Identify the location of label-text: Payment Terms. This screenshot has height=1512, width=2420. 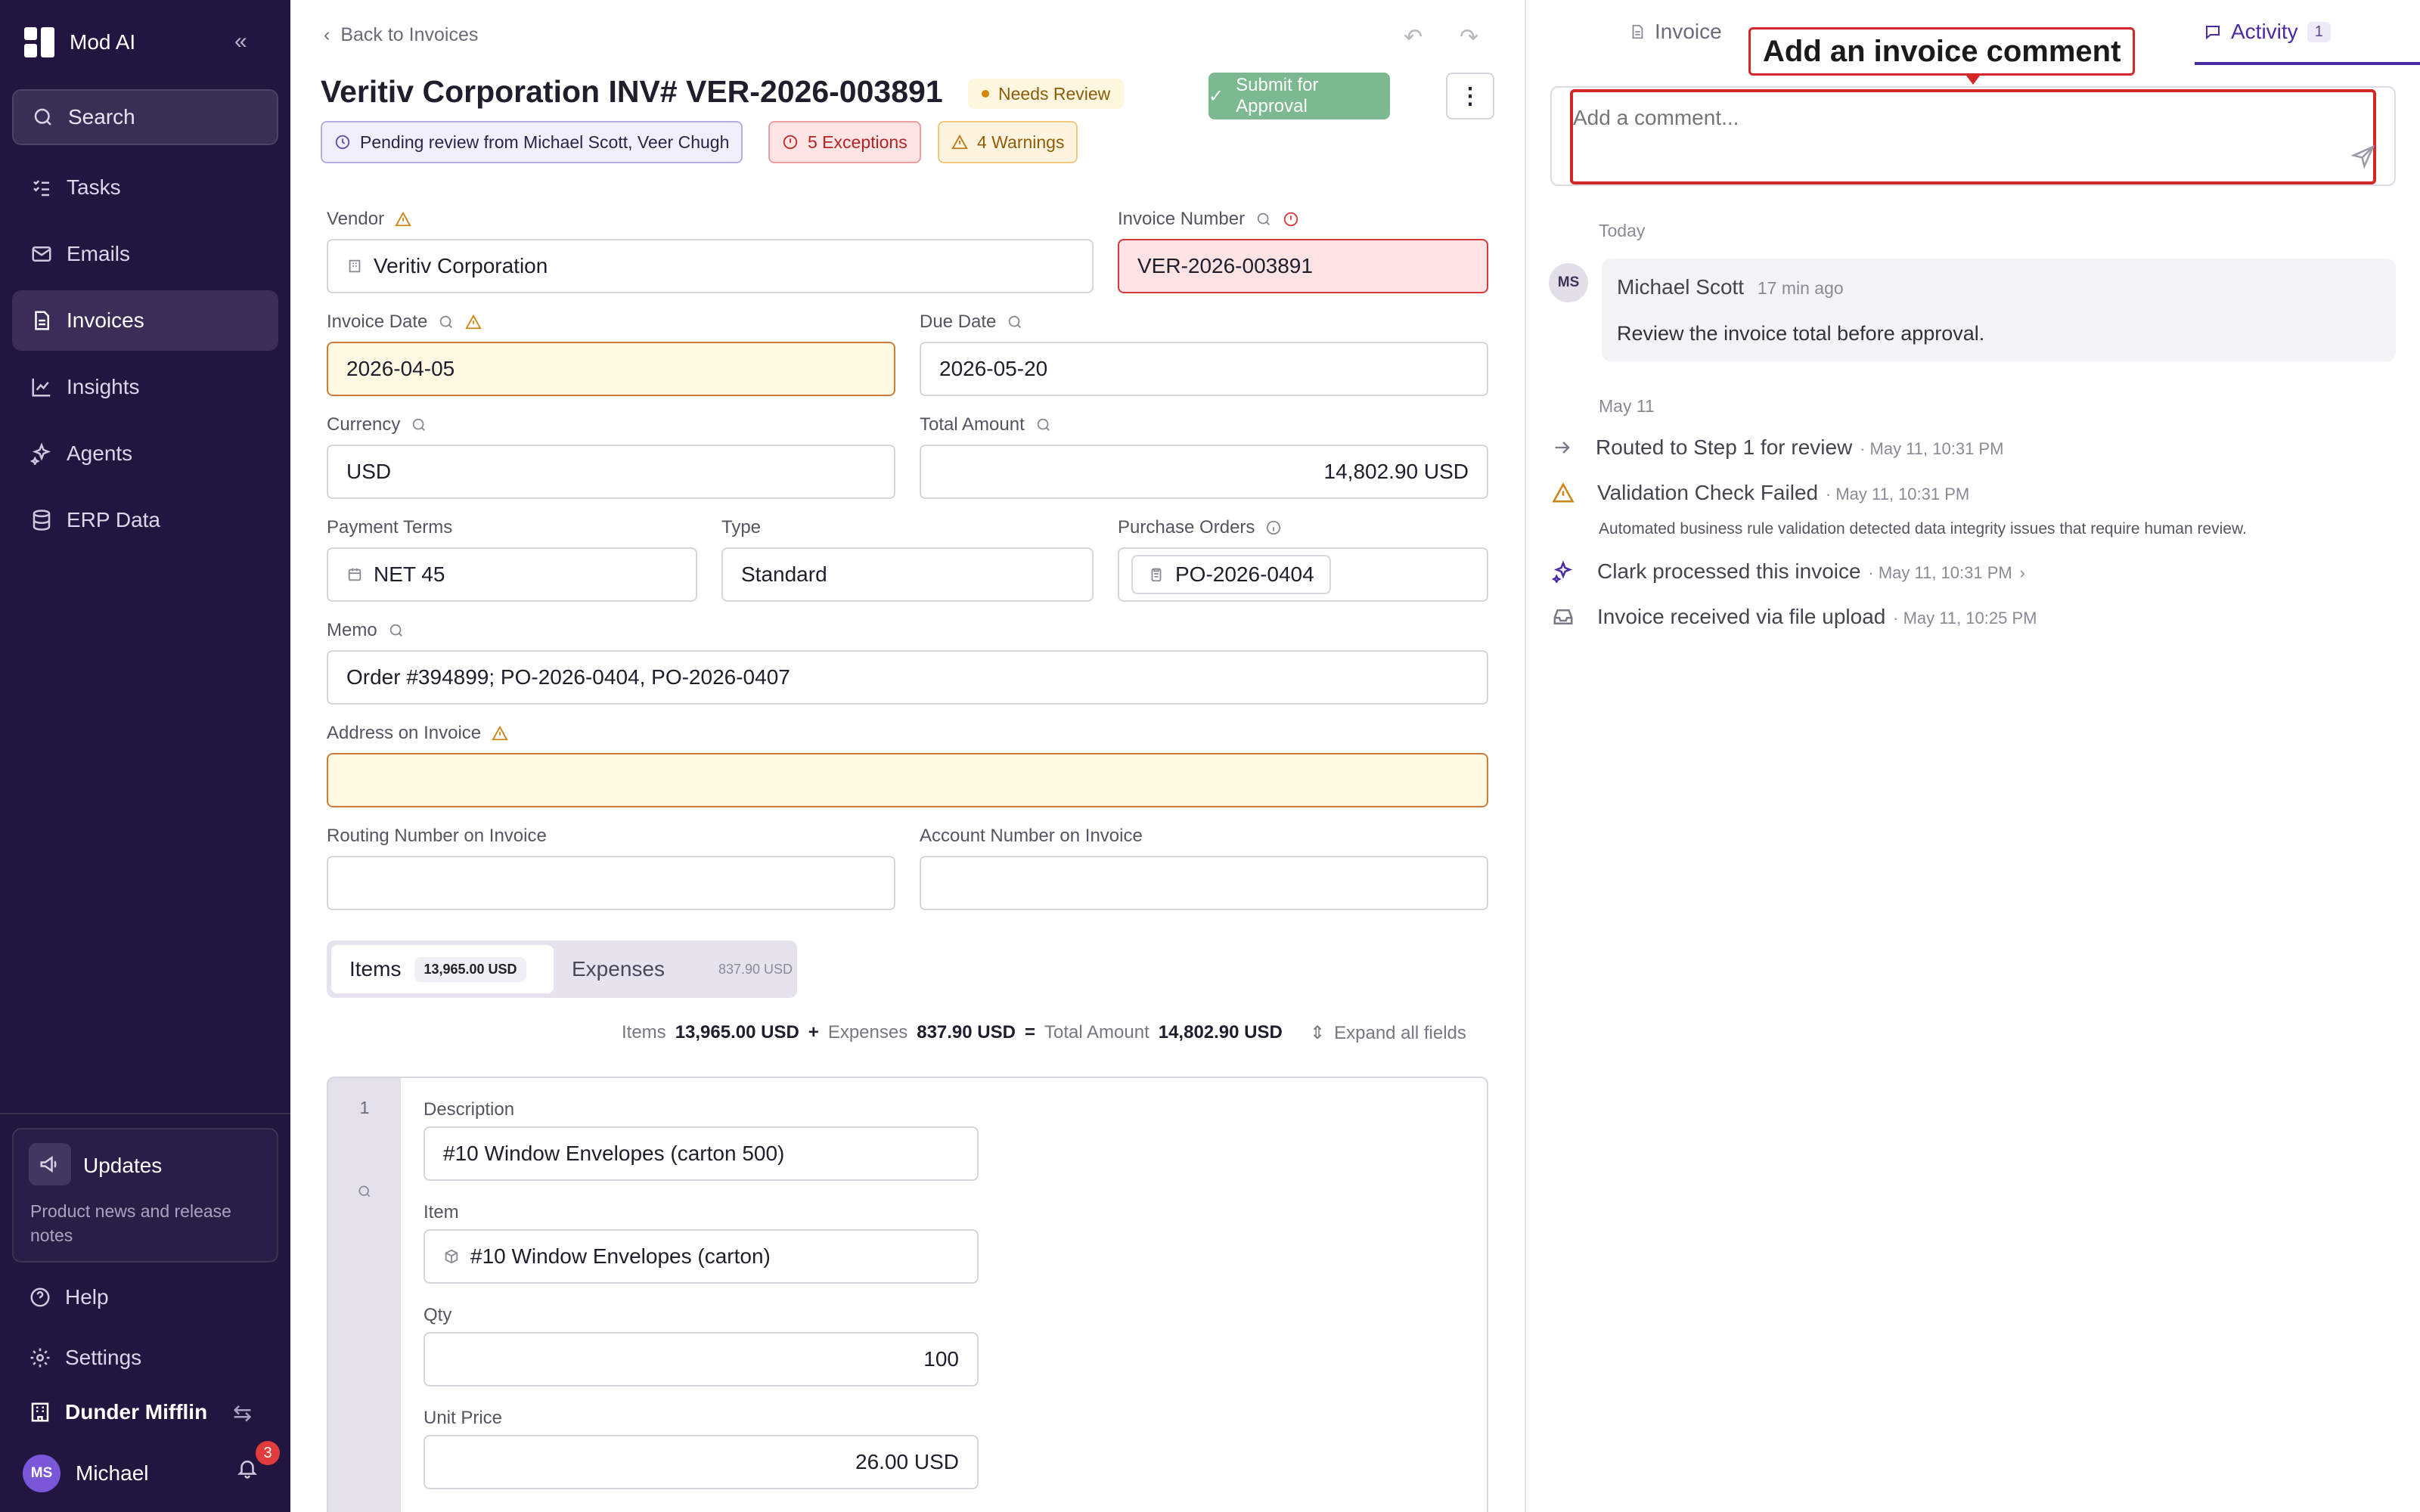
(390, 527).